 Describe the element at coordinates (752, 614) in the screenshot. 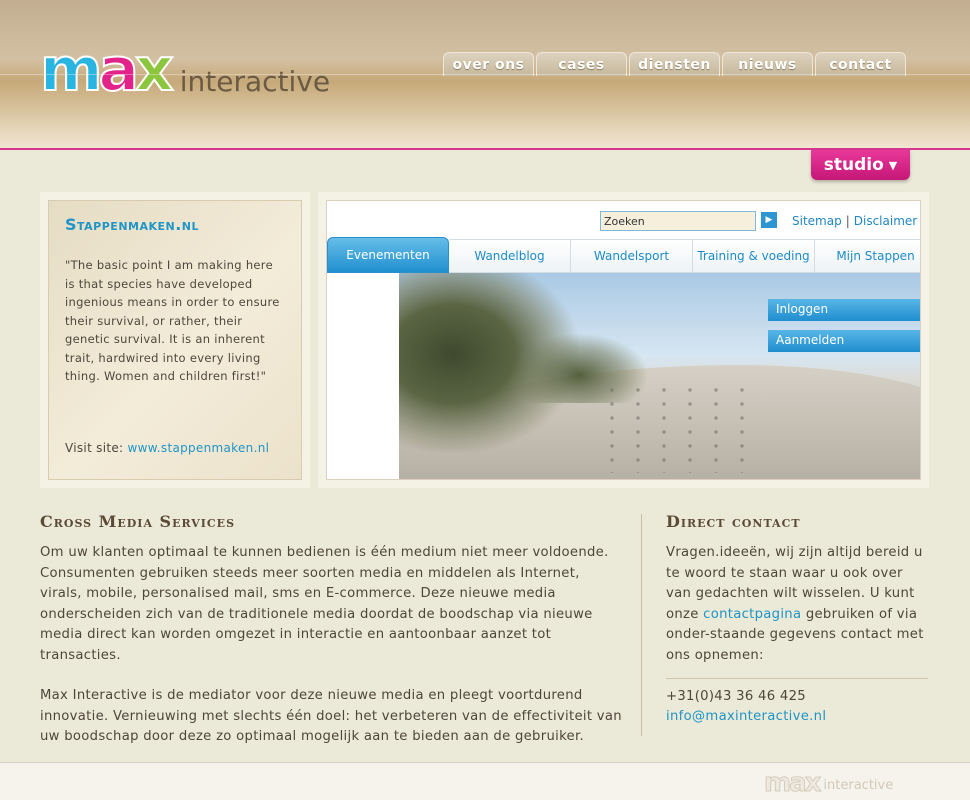

I see `contactpagina-link: contactpagina` at that location.